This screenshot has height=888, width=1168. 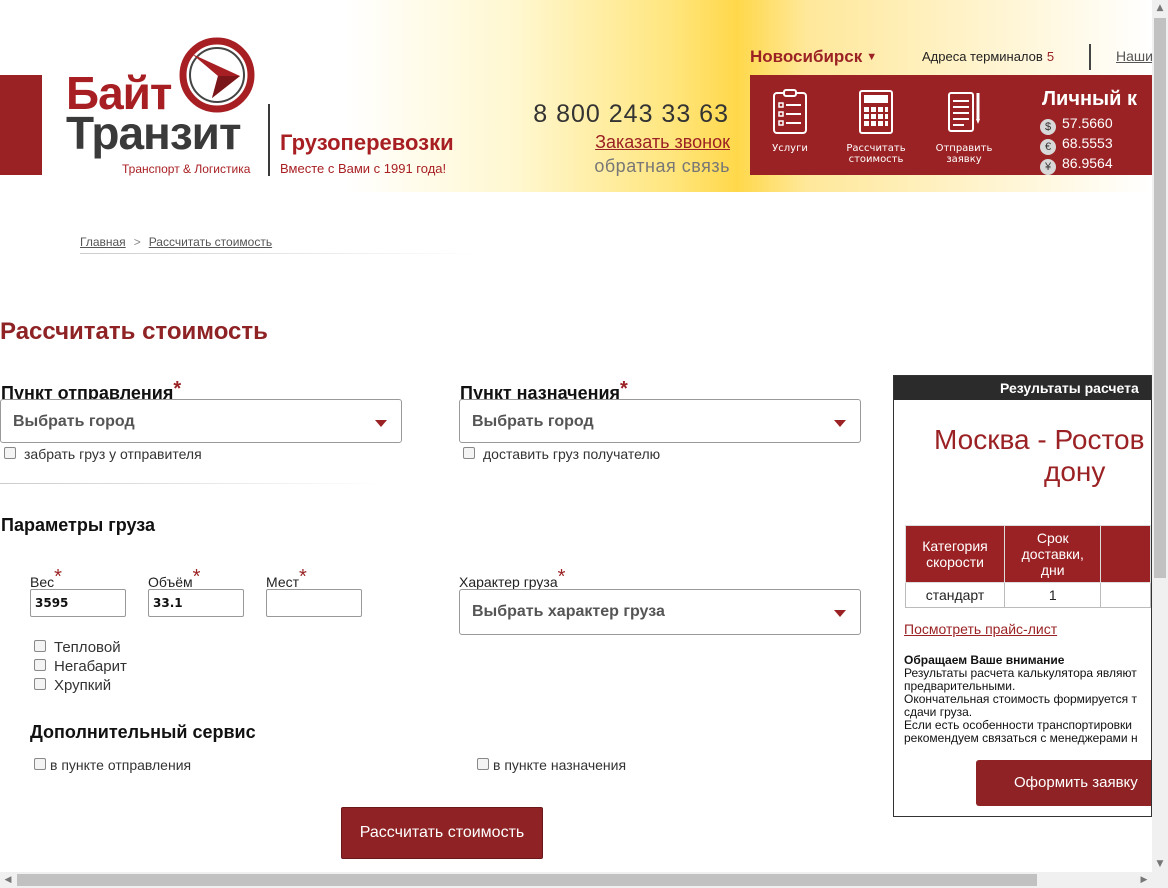 What do you see at coordinates (121, 765) in the screenshot?
I see `extra-origin-label: в пункте отправления` at bounding box center [121, 765].